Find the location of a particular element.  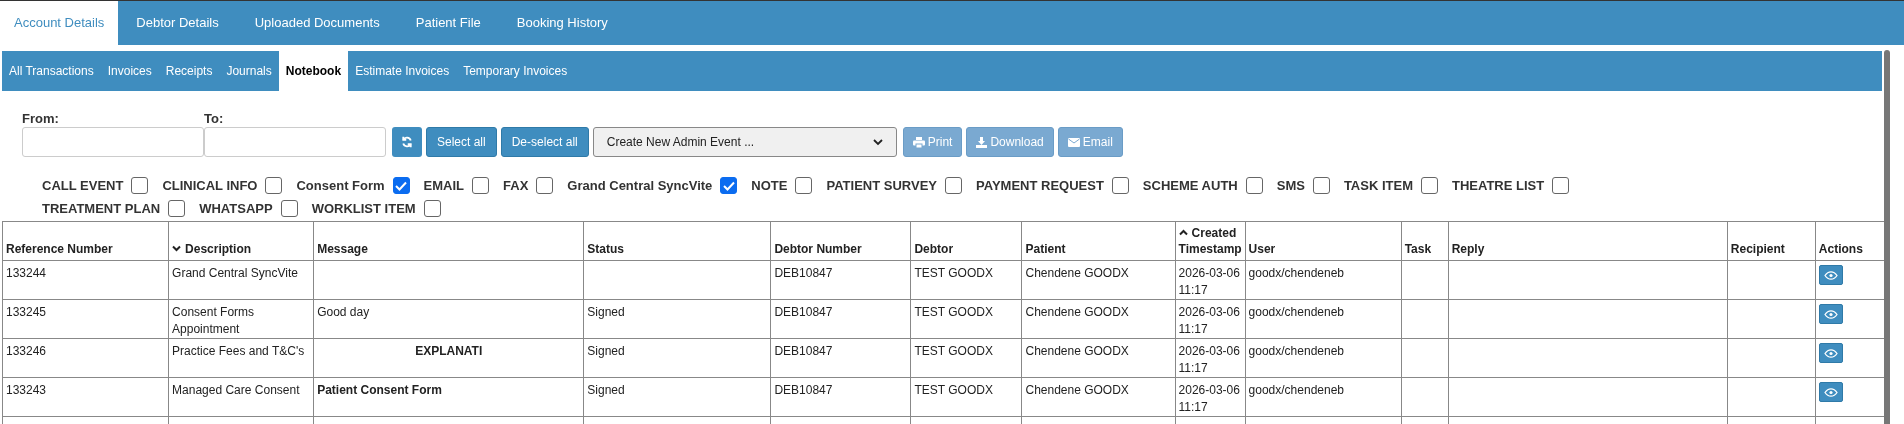

event-type-label: Grand Central SyncVite is located at coordinates (640, 185).